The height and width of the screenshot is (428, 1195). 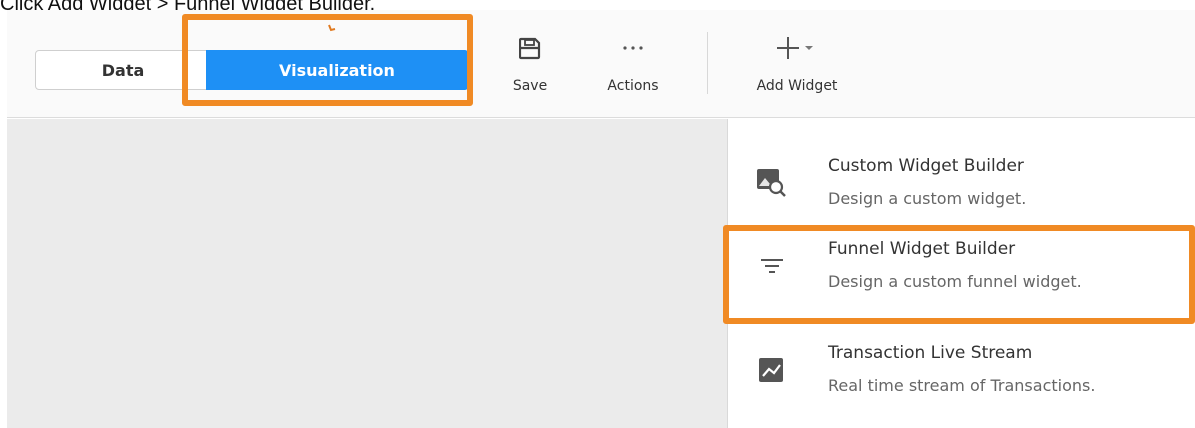 I want to click on actions-button: Actions, so click(x=633, y=68).